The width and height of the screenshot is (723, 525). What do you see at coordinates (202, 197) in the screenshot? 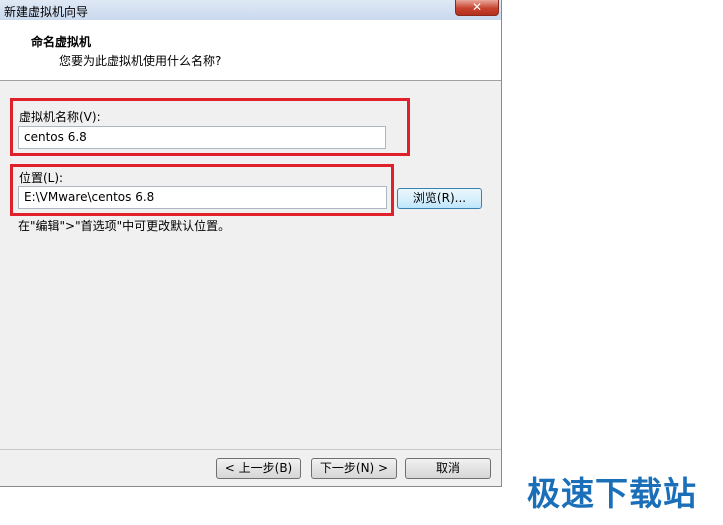
I see `location-input: E:\VMware\centos 6.8` at bounding box center [202, 197].